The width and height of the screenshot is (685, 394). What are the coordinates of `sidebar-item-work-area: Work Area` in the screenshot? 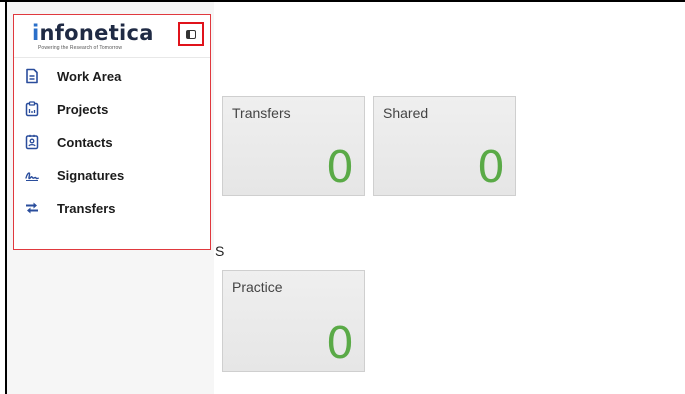 It's located at (112, 76).